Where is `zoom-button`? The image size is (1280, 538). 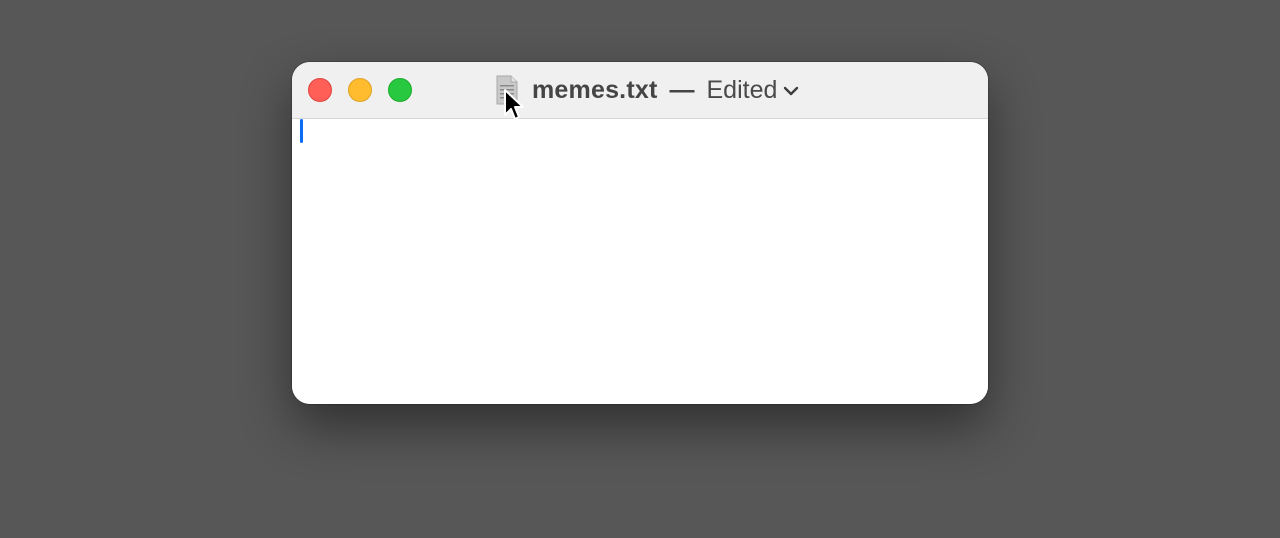 zoom-button is located at coordinates (400, 90).